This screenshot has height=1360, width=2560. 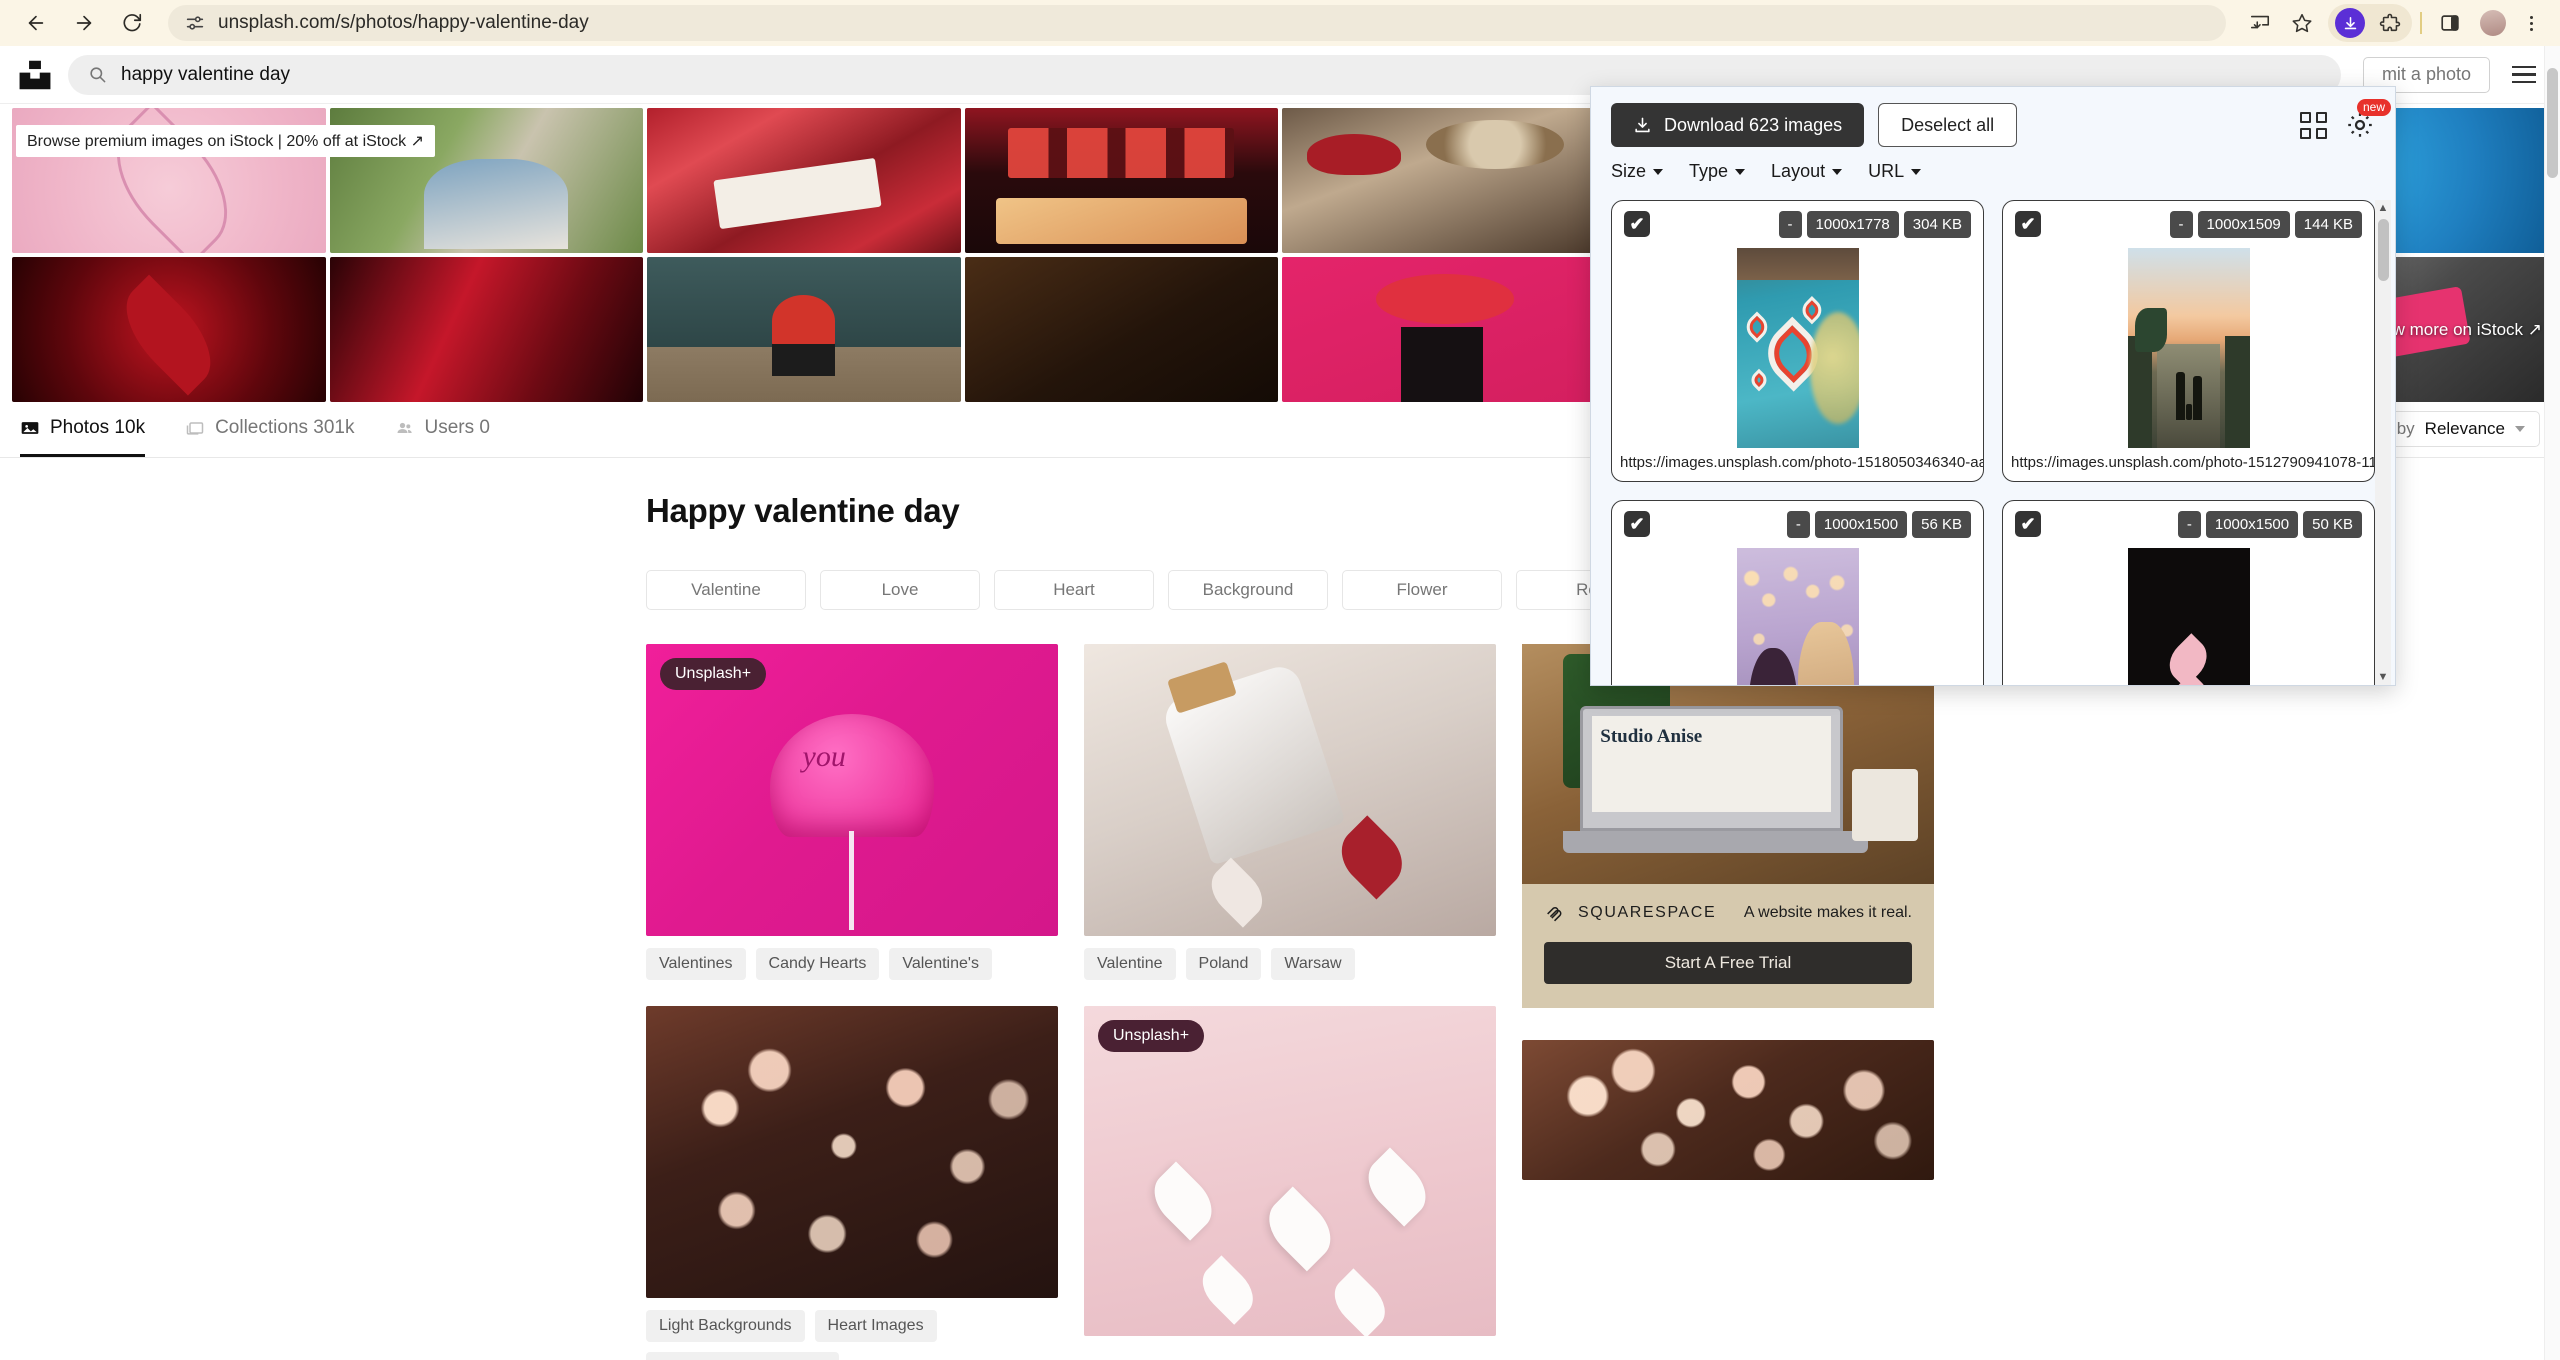 I want to click on bookmark-button, so click(x=2302, y=23).